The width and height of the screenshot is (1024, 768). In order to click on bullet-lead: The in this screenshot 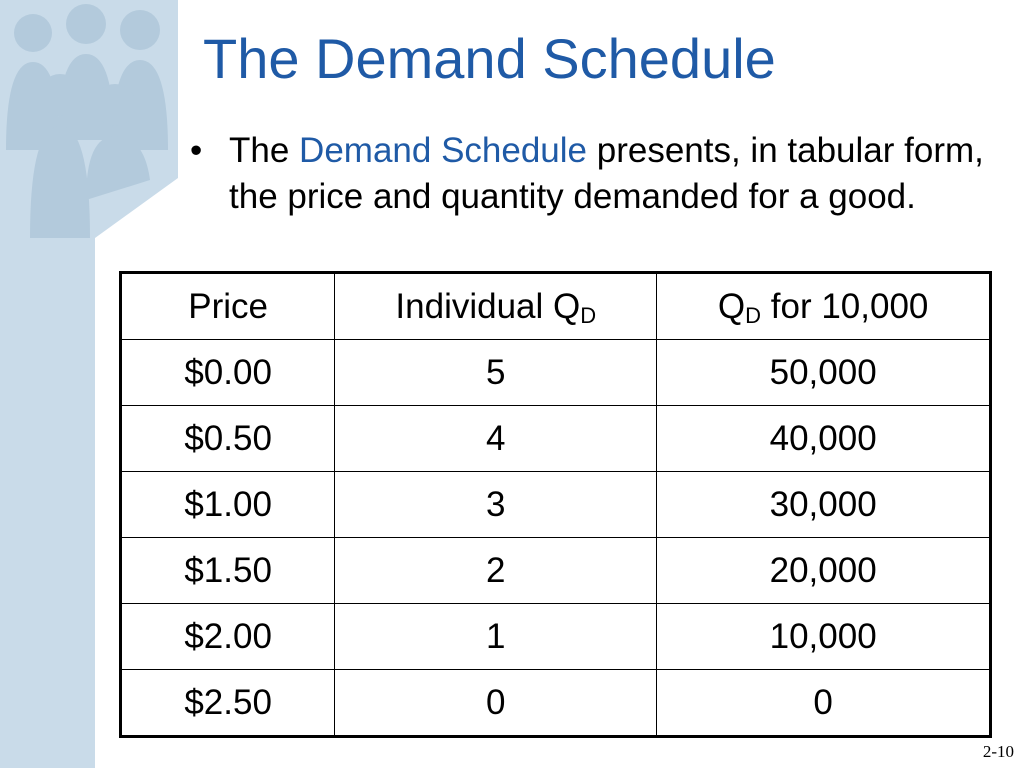, I will do `click(264, 150)`.